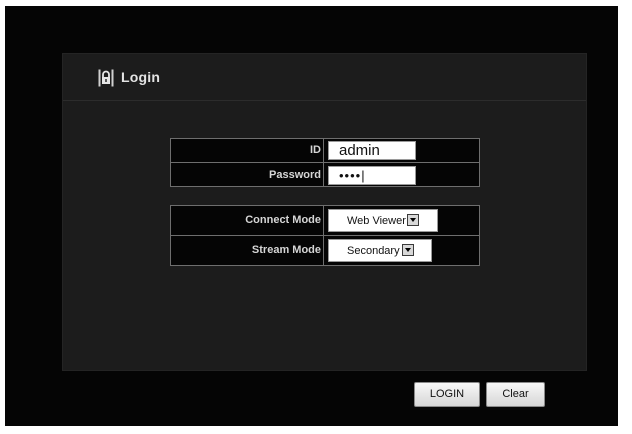 The height and width of the screenshot is (434, 632). Describe the element at coordinates (247, 220) in the screenshot. I see `connect-mode-label: Connect Mode` at that location.